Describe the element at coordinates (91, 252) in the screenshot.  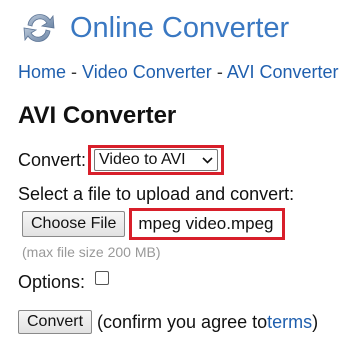
I see `max-file-size-note: (max file size 200 MB)` at that location.